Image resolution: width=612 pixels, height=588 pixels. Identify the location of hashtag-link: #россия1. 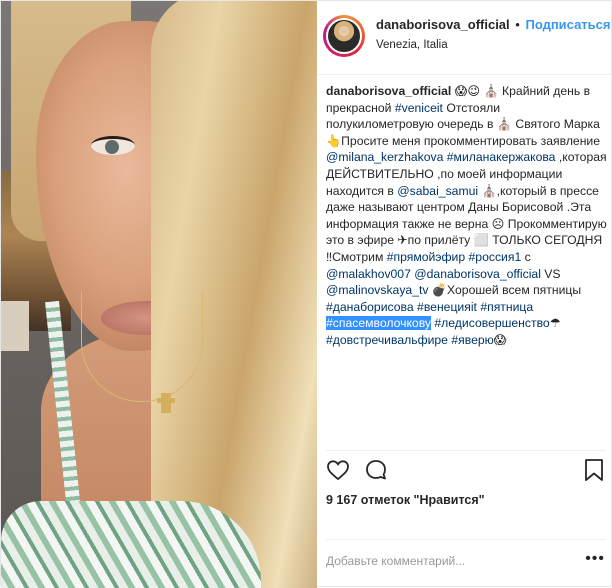
(495, 257).